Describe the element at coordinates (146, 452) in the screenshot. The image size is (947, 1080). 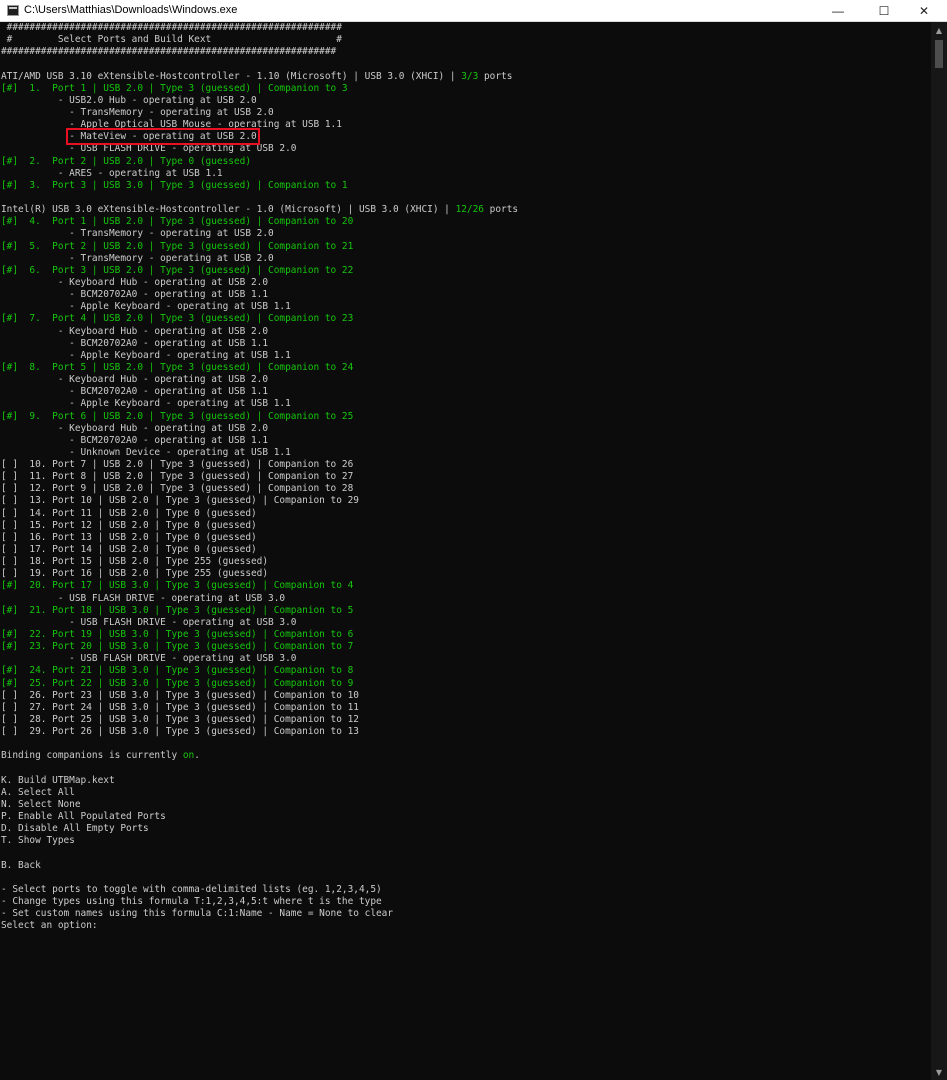
I see `device-entry: - Unknown Device - operating at USB 1.1` at that location.